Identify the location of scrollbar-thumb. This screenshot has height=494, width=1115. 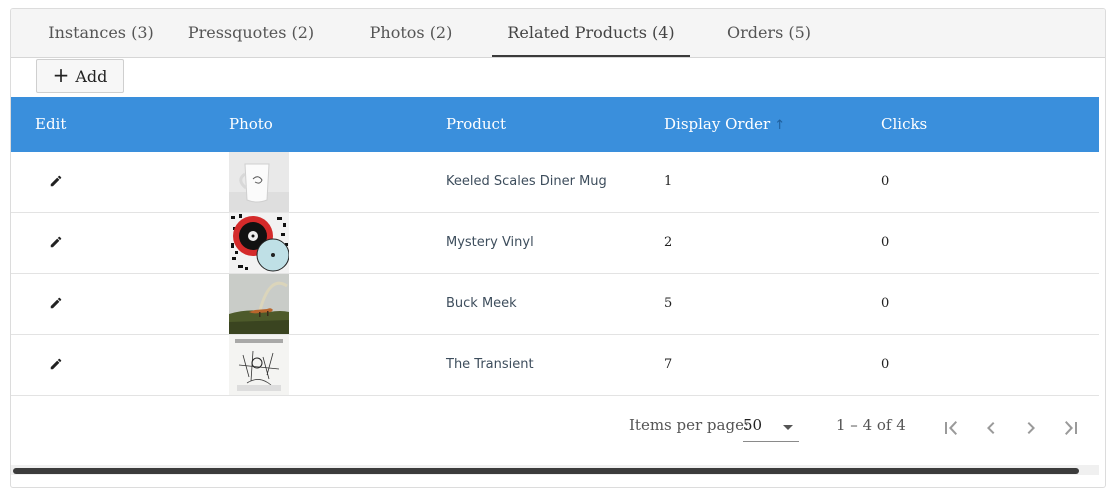
(546, 471).